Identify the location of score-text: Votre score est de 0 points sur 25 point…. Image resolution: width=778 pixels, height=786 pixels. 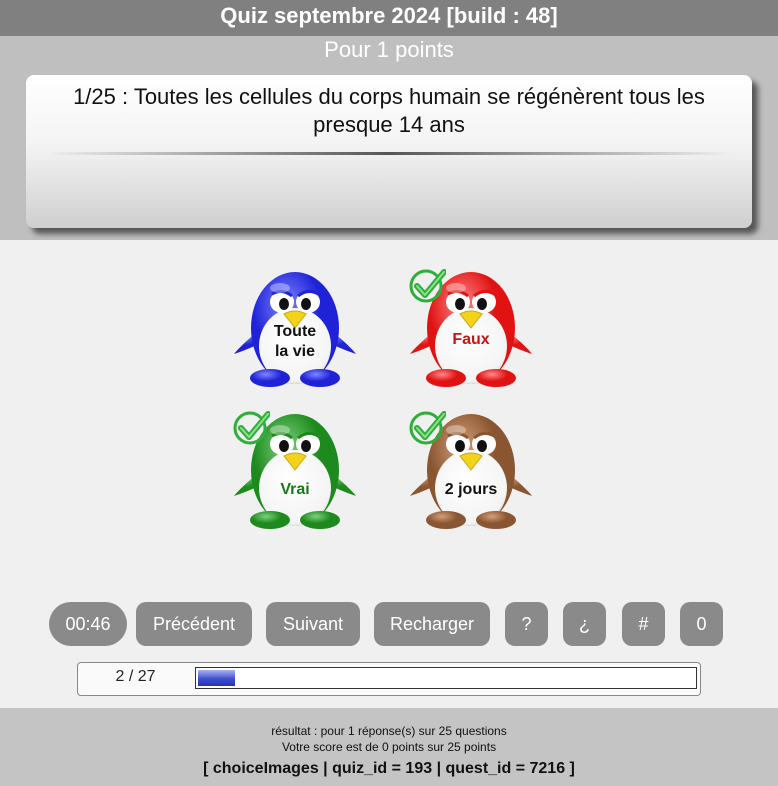
(389, 747).